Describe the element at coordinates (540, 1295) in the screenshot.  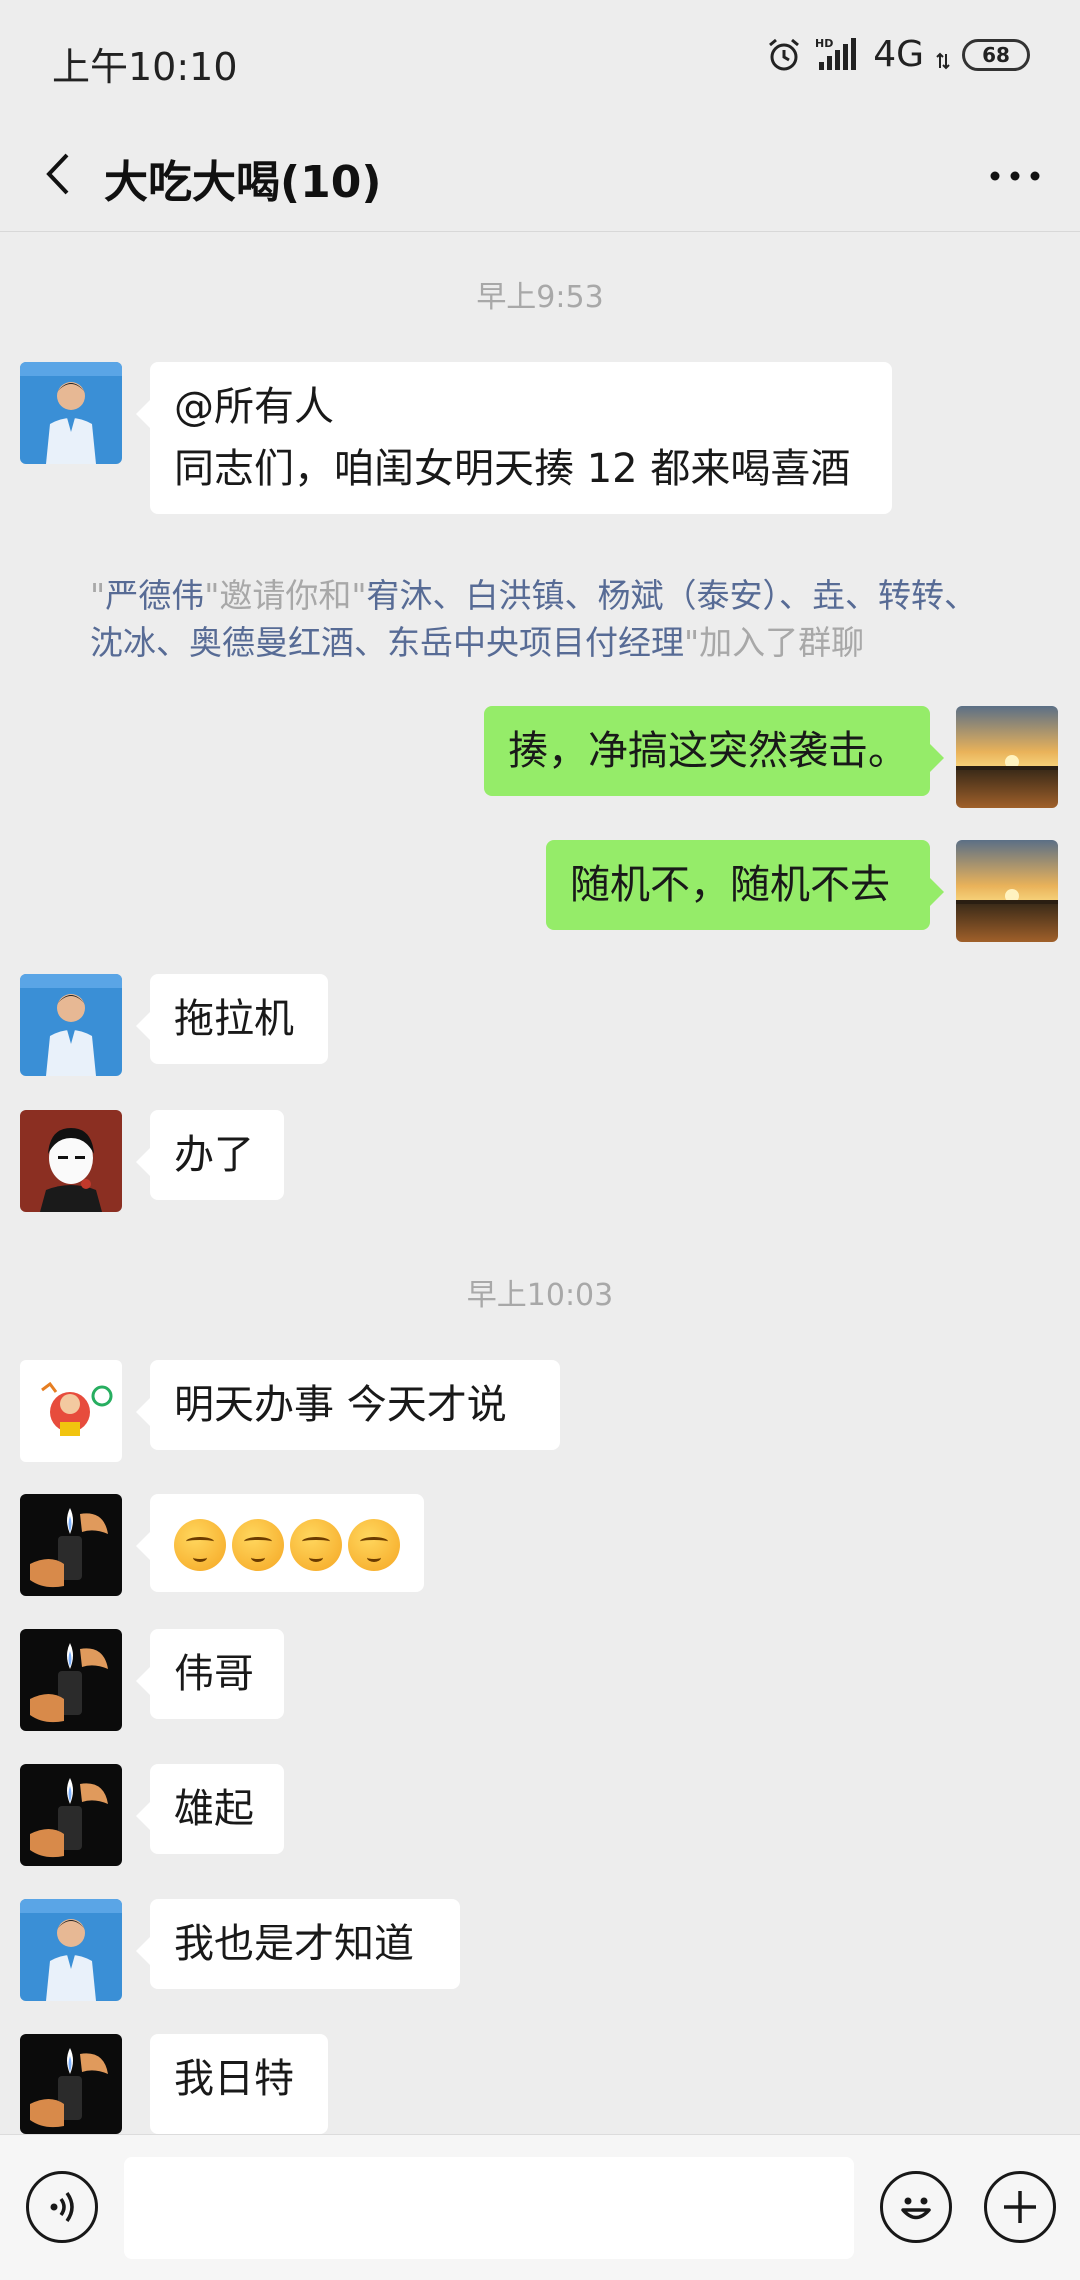
I see `timestamp: 早上10:03` at that location.